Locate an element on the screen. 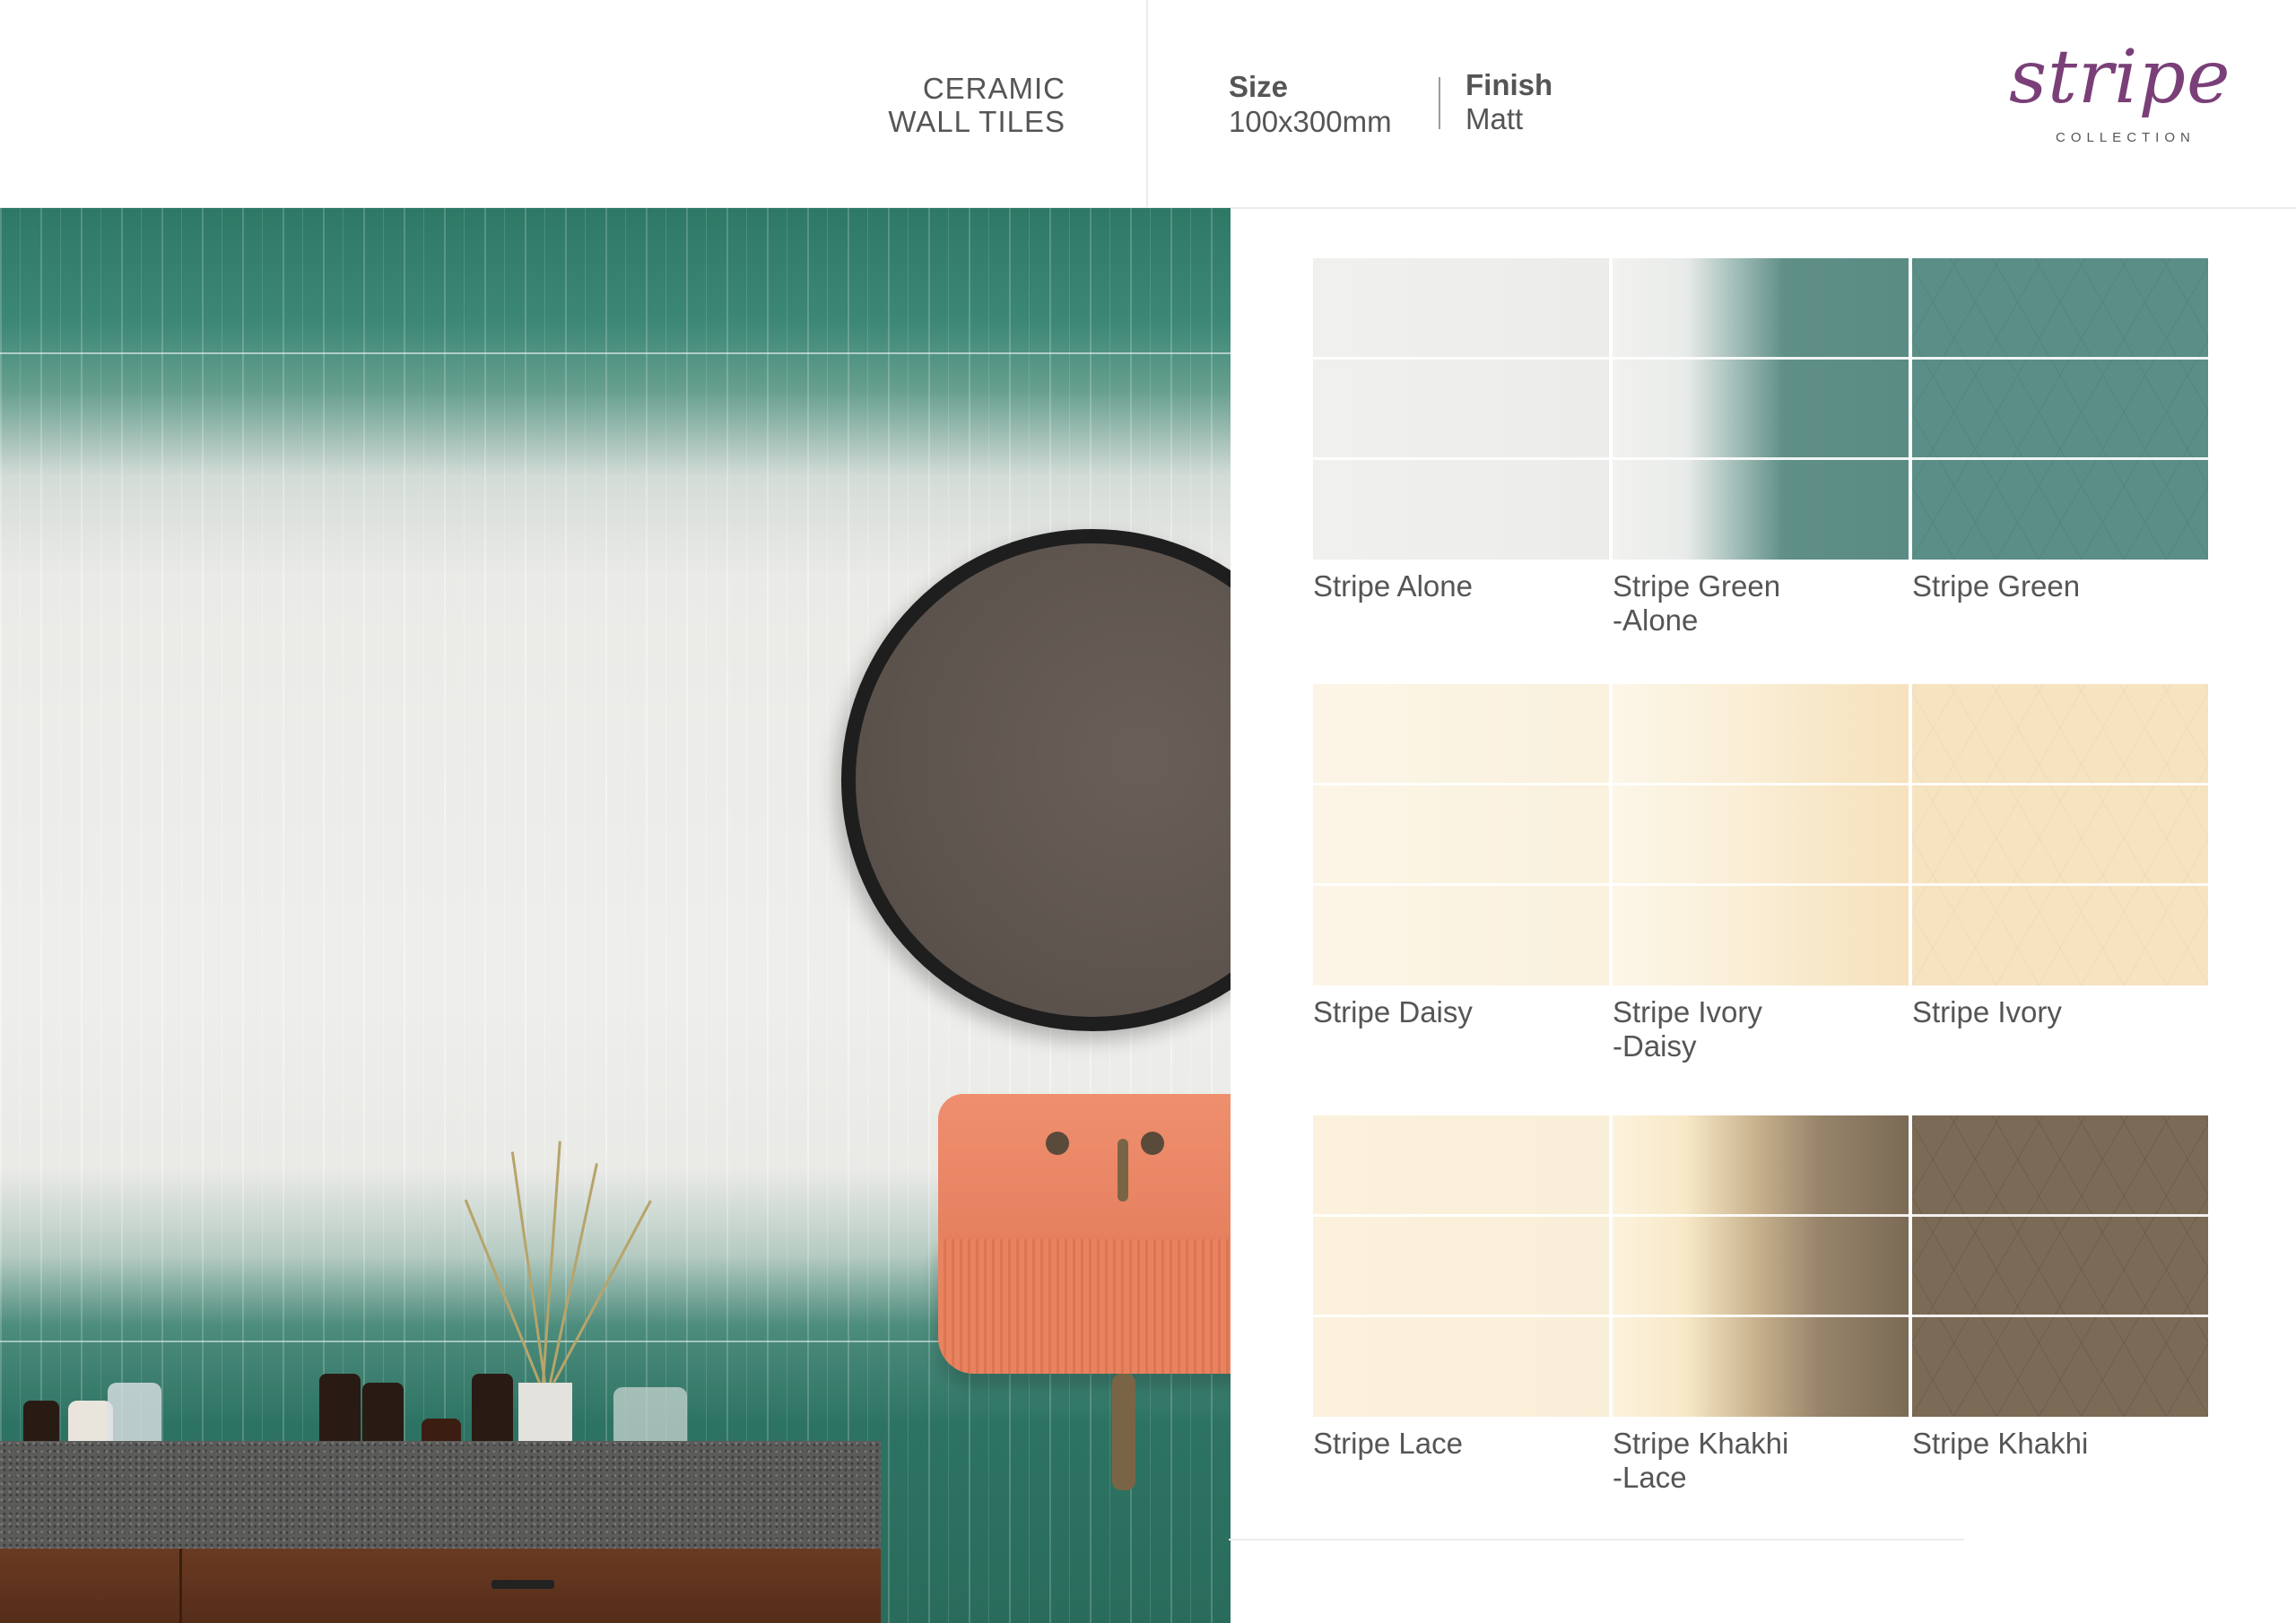  header-vertical-divider is located at coordinates (1147, 104).